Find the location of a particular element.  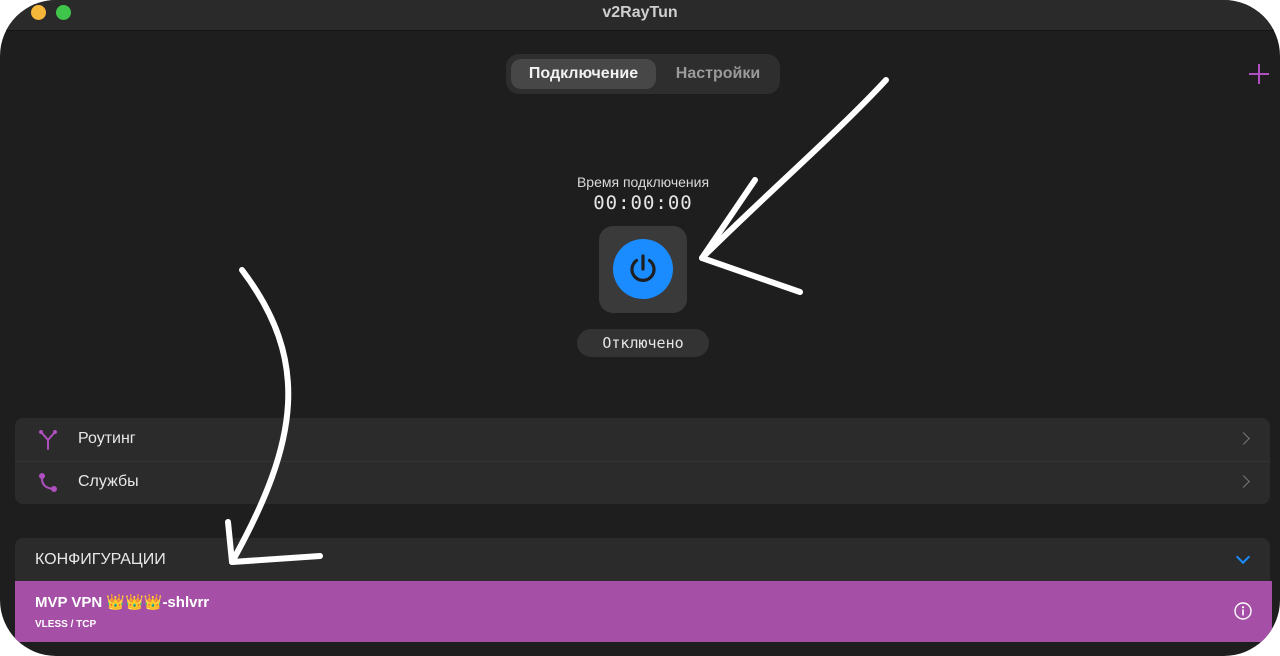

menu-item-label: Службы is located at coordinates (108, 481).